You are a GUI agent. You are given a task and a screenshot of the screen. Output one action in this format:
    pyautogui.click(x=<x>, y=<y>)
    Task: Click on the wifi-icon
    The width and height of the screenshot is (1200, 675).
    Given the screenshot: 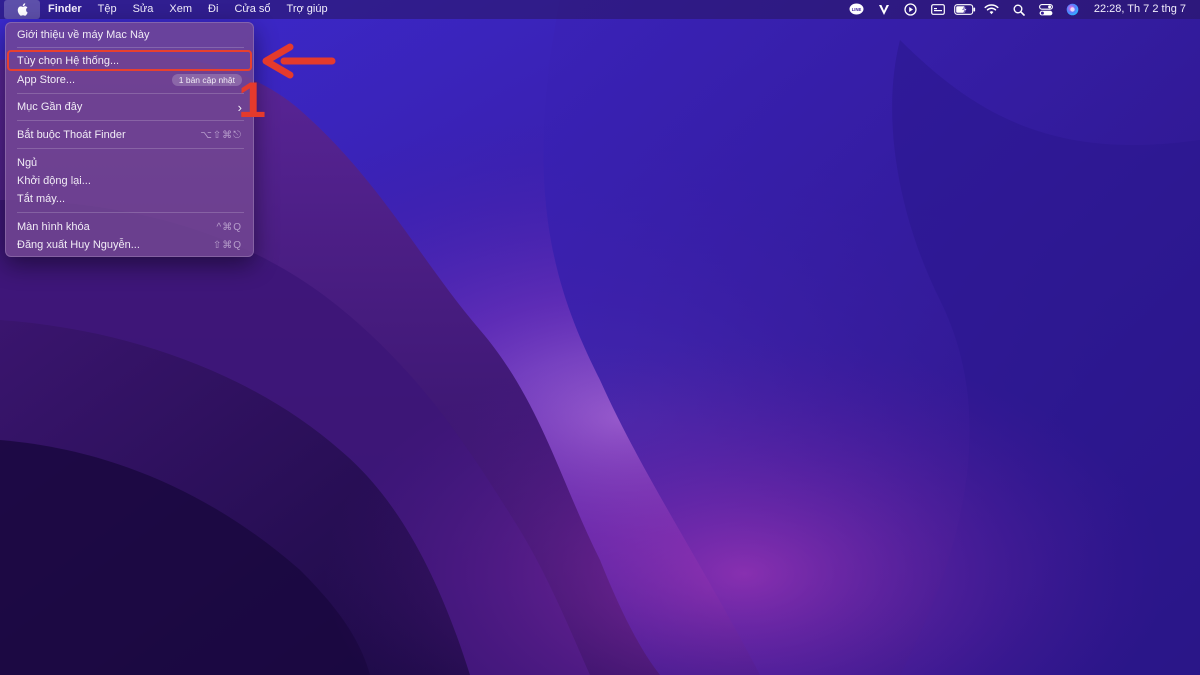 What is the action you would take?
    pyautogui.click(x=992, y=9)
    